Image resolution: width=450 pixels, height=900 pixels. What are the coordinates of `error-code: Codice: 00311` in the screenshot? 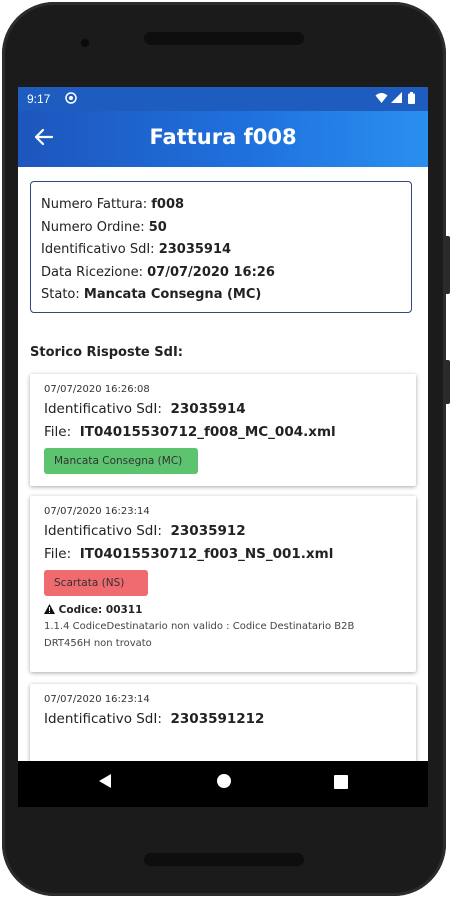 It's located at (223, 610).